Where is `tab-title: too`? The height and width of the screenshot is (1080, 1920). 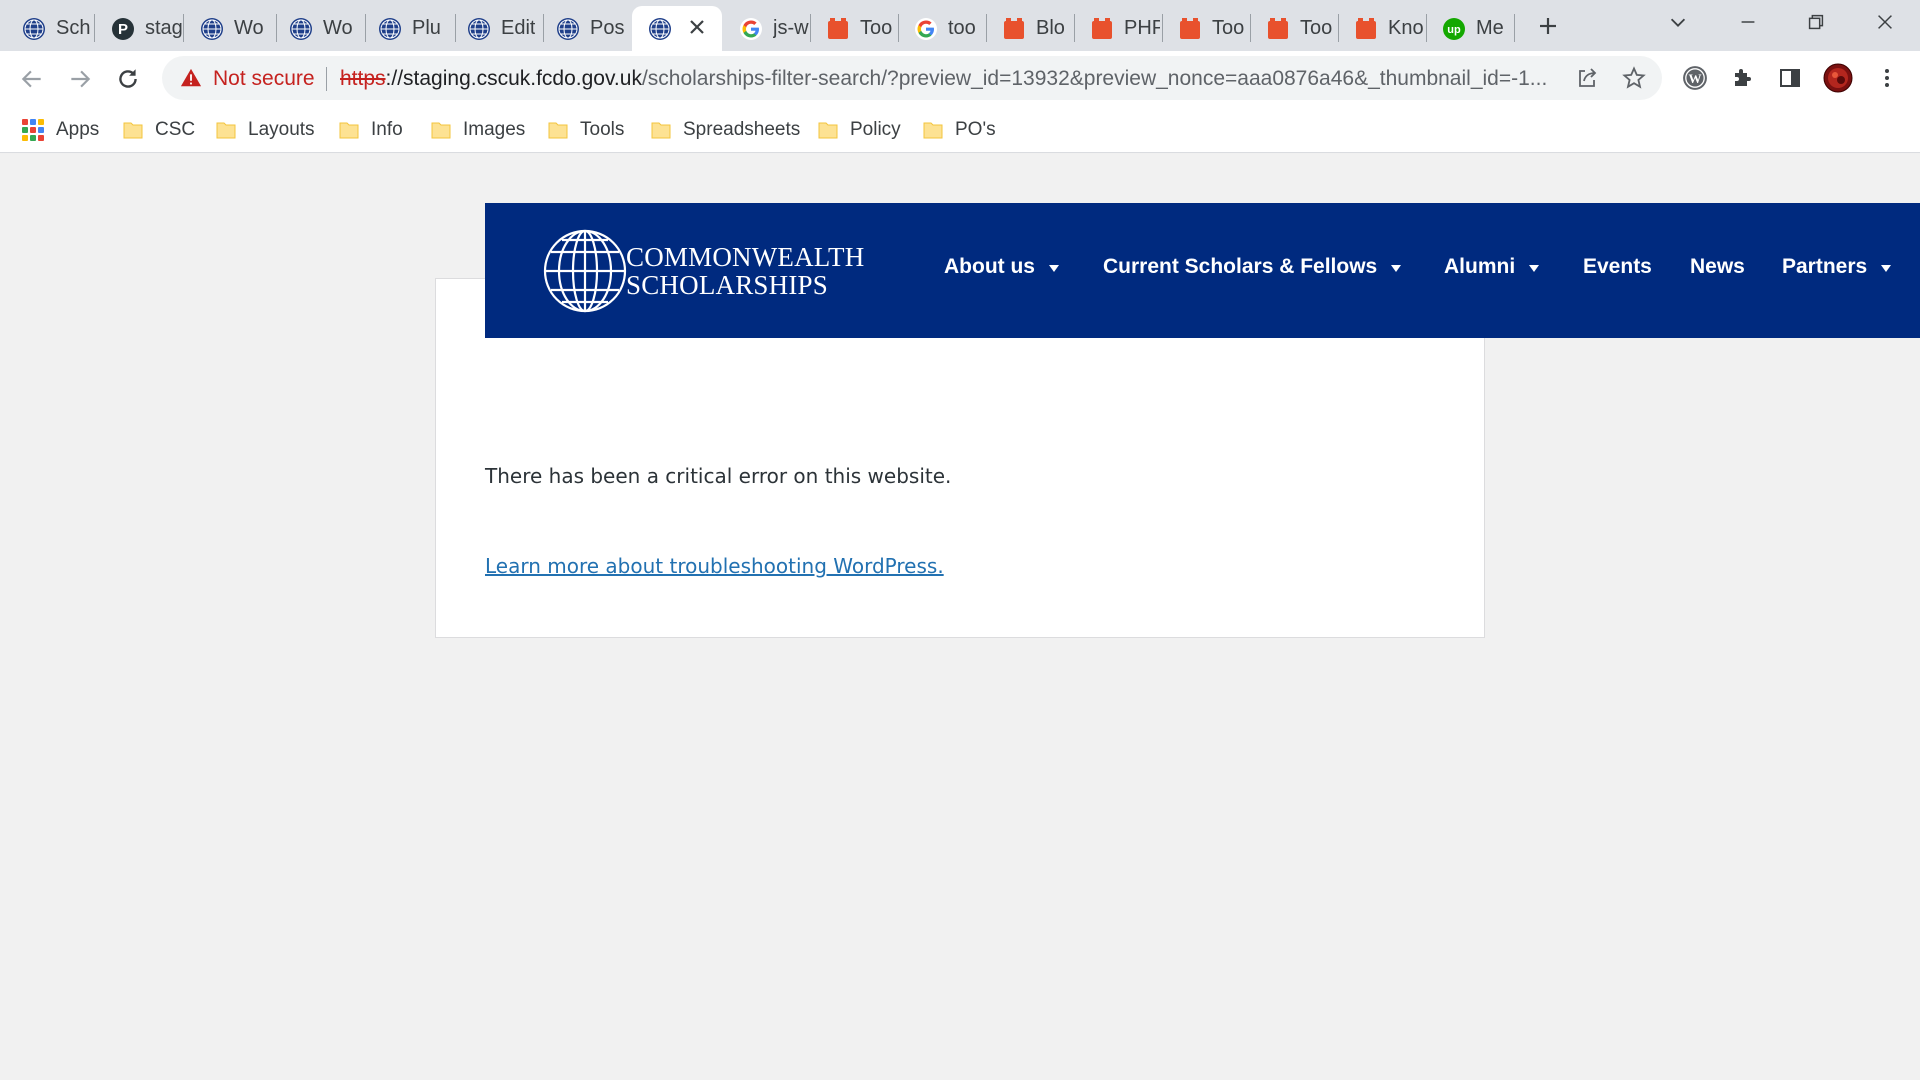 tab-title: too is located at coordinates (962, 28).